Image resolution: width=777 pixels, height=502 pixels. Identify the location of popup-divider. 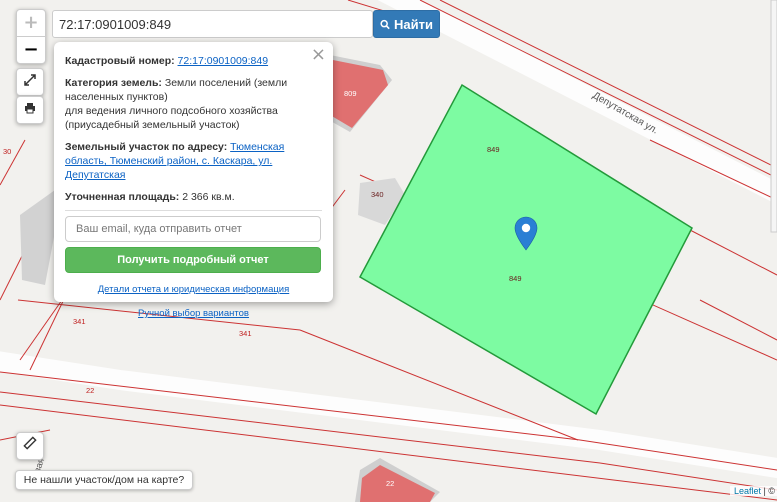
(193, 210).